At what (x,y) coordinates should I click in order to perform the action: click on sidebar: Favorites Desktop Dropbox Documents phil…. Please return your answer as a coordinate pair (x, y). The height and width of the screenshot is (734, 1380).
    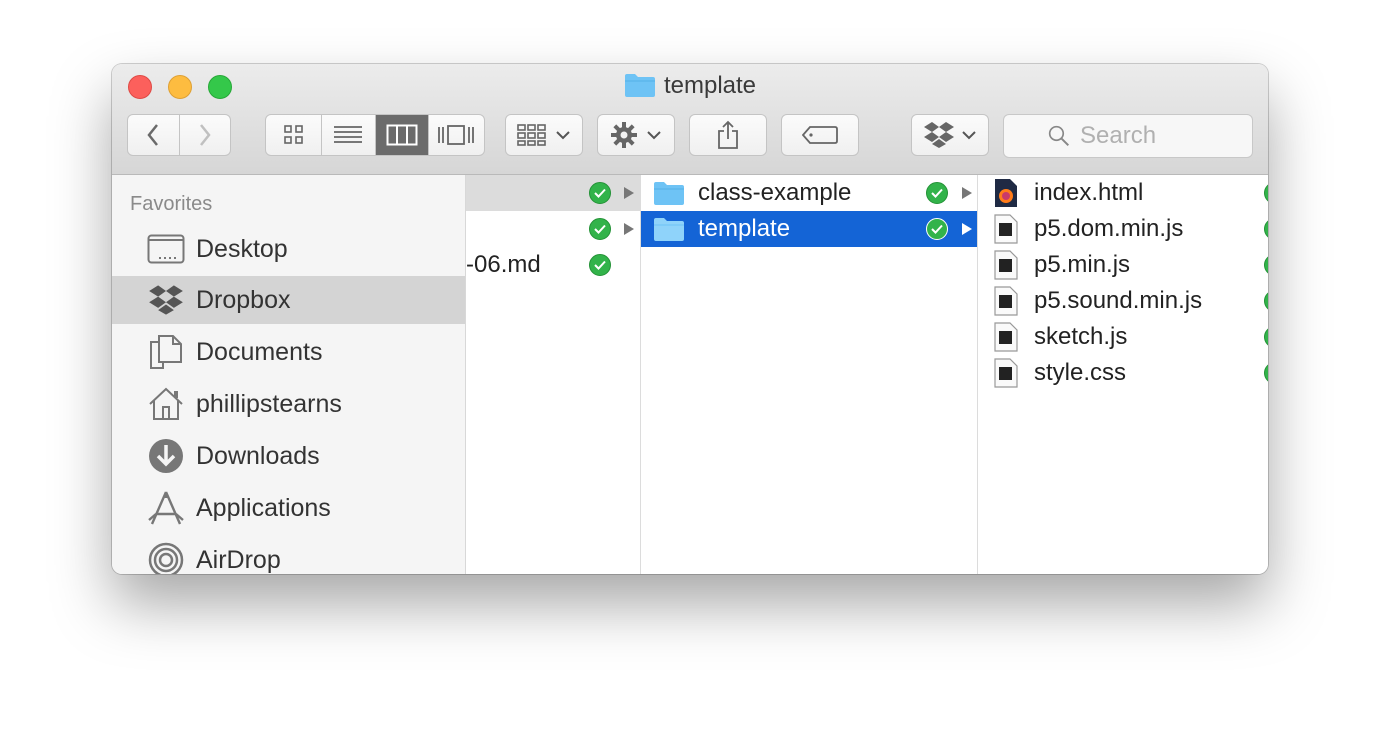
    Looking at the image, I should click on (289, 374).